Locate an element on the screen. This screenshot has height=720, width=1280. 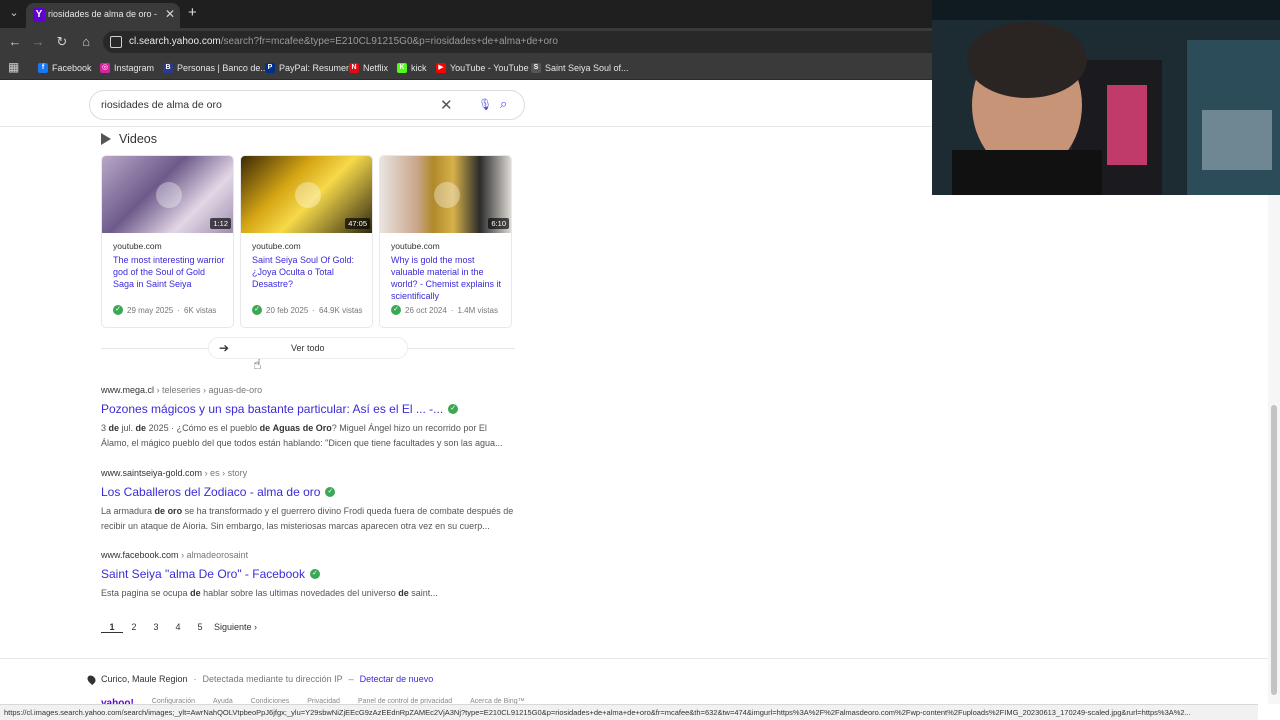
result-title: Saint Seiya "alma De Oro" - Facebook is located at coordinates (203, 574).